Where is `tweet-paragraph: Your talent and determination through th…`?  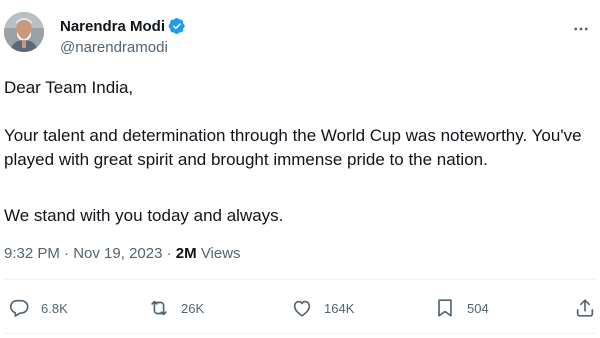
tweet-paragraph: Your talent and determination through th… is located at coordinates (293, 147).